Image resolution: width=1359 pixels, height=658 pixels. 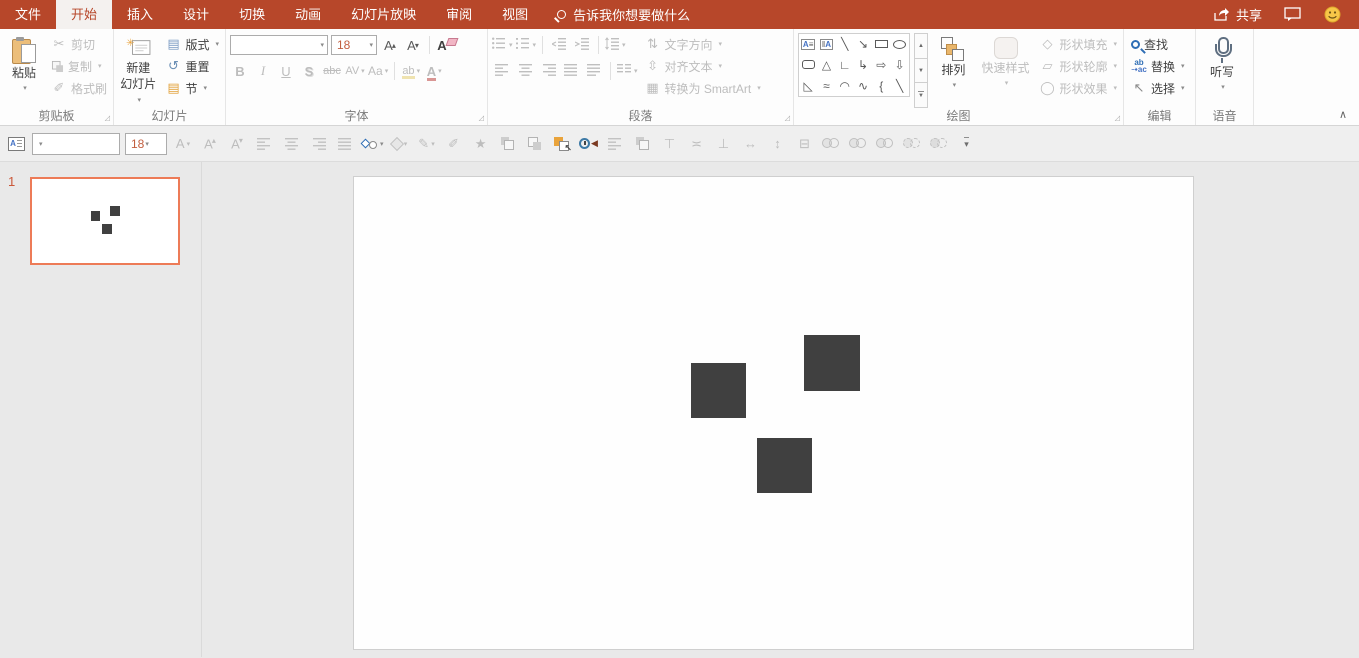 What do you see at coordinates (697, 144) in the screenshot?
I see `align-middle: ≍` at bounding box center [697, 144].